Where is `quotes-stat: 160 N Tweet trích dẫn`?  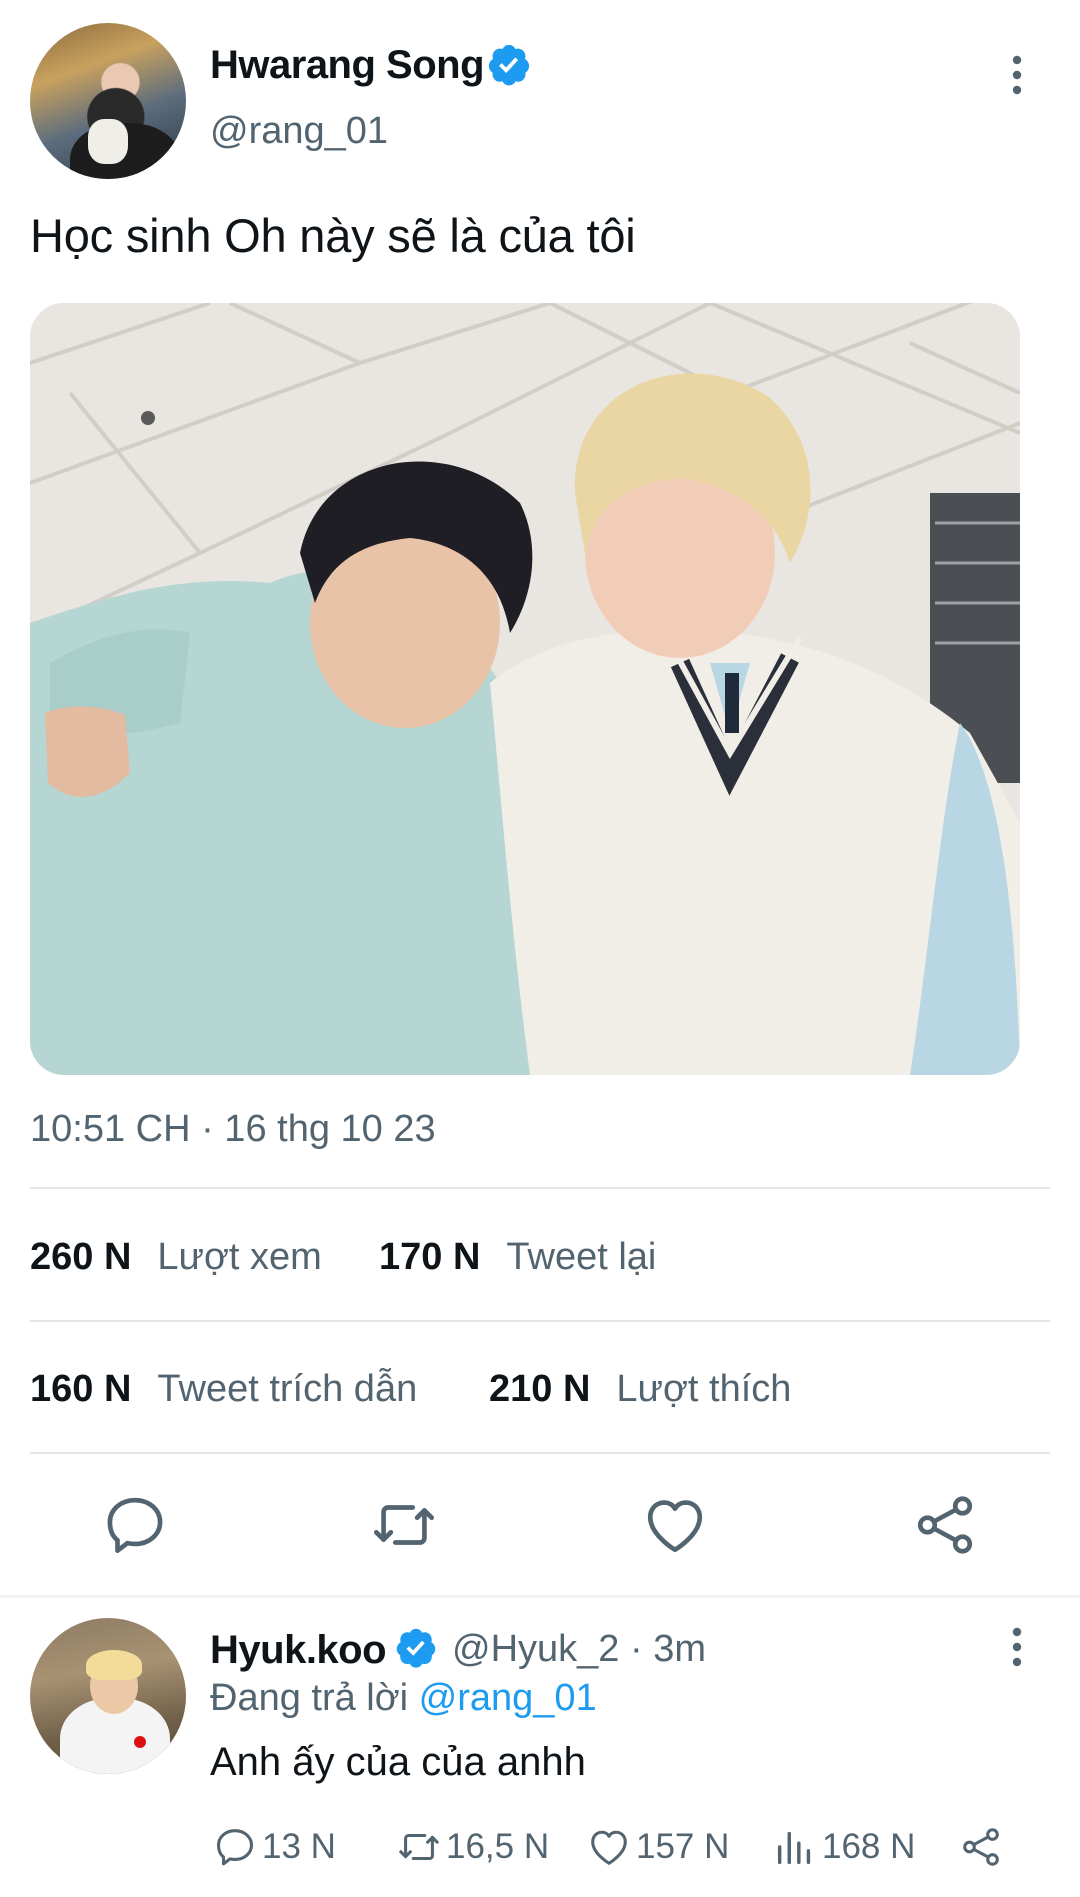 quotes-stat: 160 N Tweet trích dẫn is located at coordinates (223, 1389).